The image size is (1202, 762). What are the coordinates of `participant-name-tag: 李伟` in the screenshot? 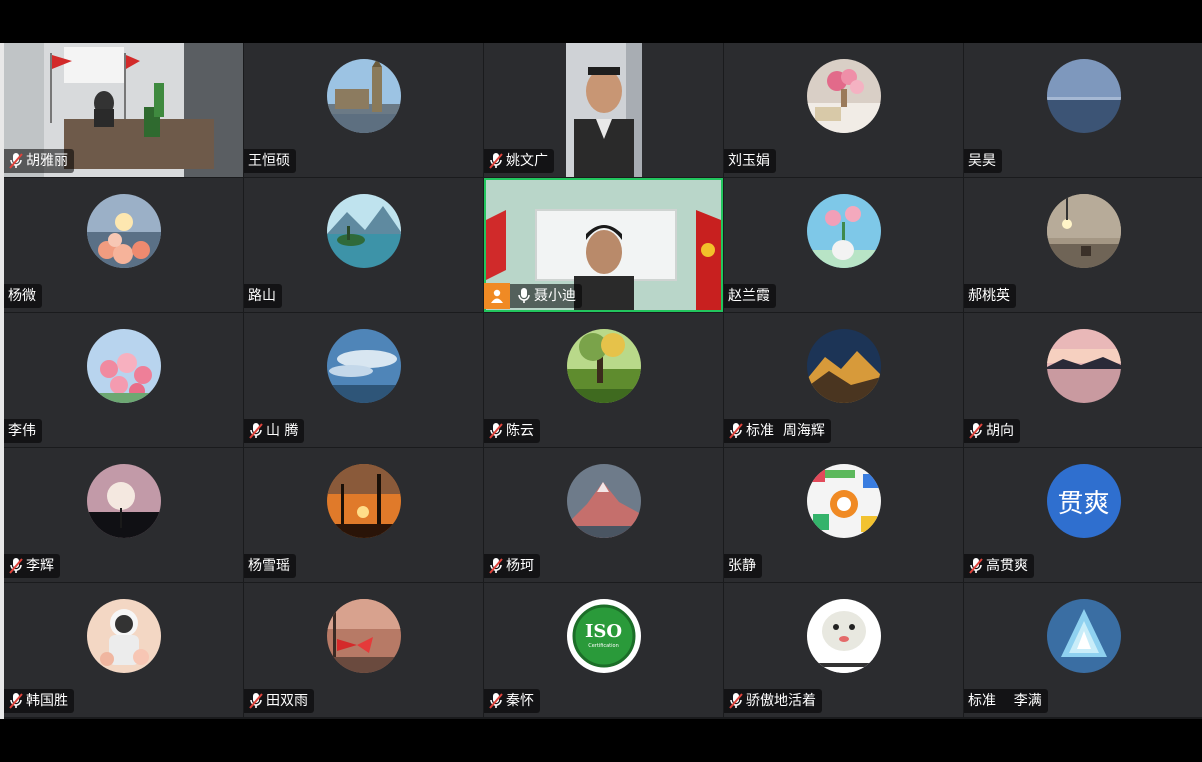 It's located at (23, 431).